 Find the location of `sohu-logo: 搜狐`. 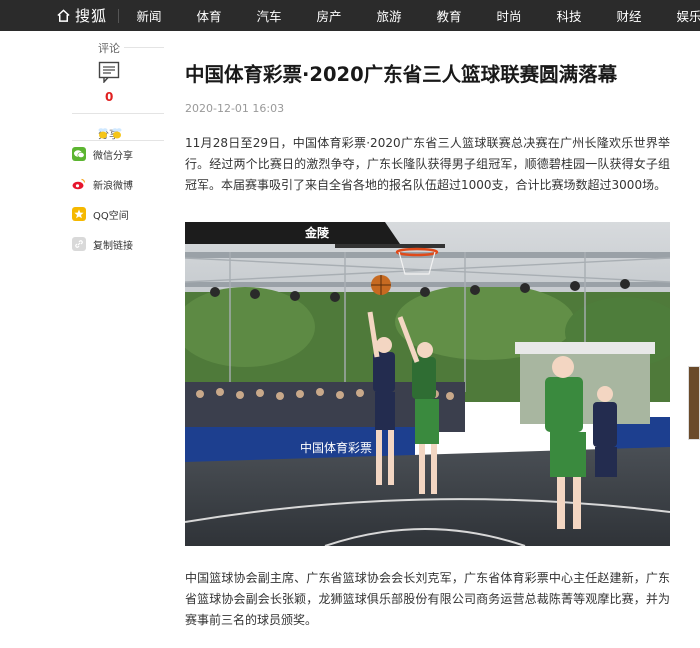

sohu-logo: 搜狐 is located at coordinates (81, 15).